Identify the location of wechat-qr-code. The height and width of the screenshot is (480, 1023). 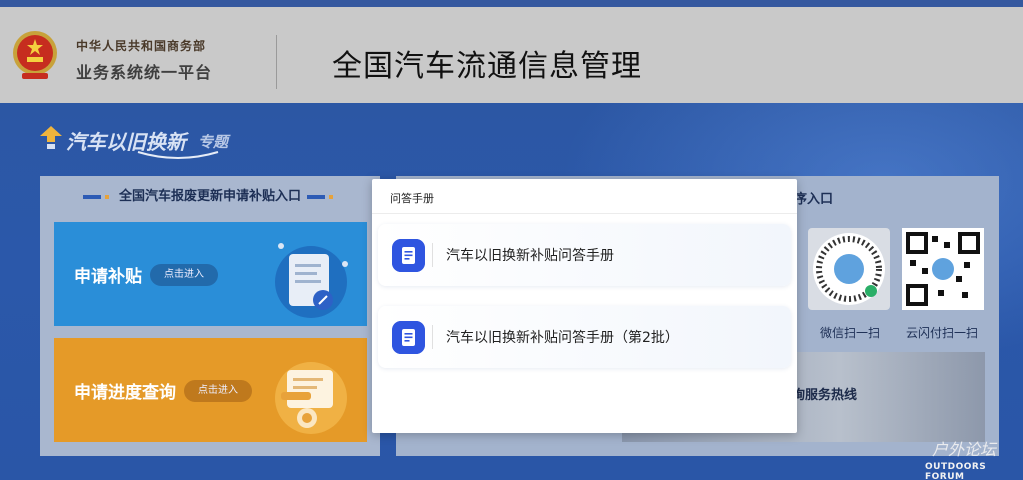
(849, 269).